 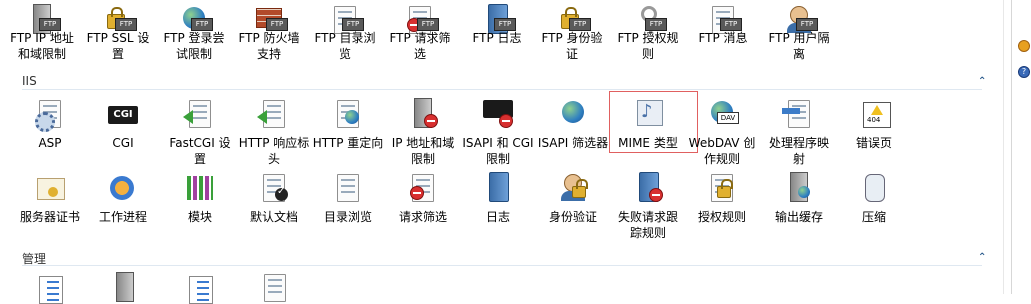 I want to click on feature-label: CGI, so click(x=123, y=143).